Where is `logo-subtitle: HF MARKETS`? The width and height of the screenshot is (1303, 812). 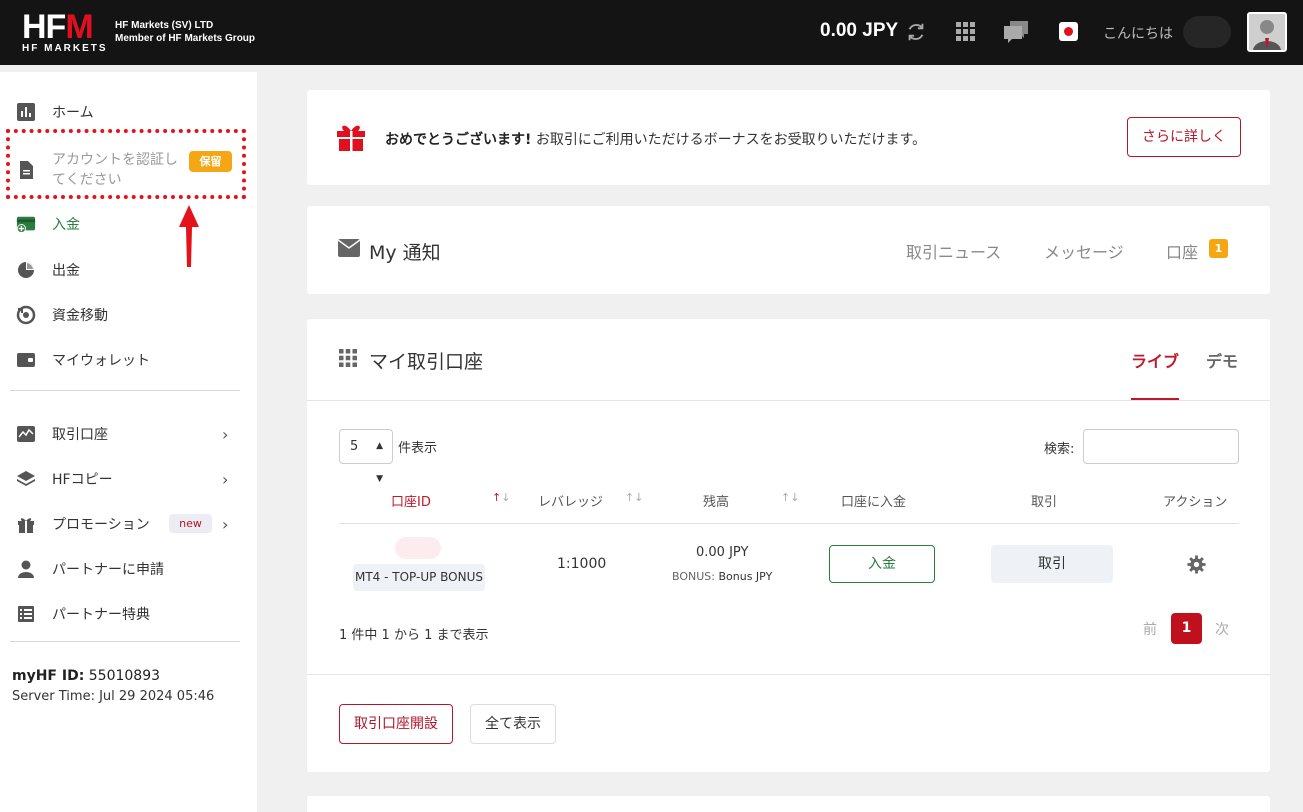
logo-subtitle: HF MARKETS is located at coordinates (65, 48).